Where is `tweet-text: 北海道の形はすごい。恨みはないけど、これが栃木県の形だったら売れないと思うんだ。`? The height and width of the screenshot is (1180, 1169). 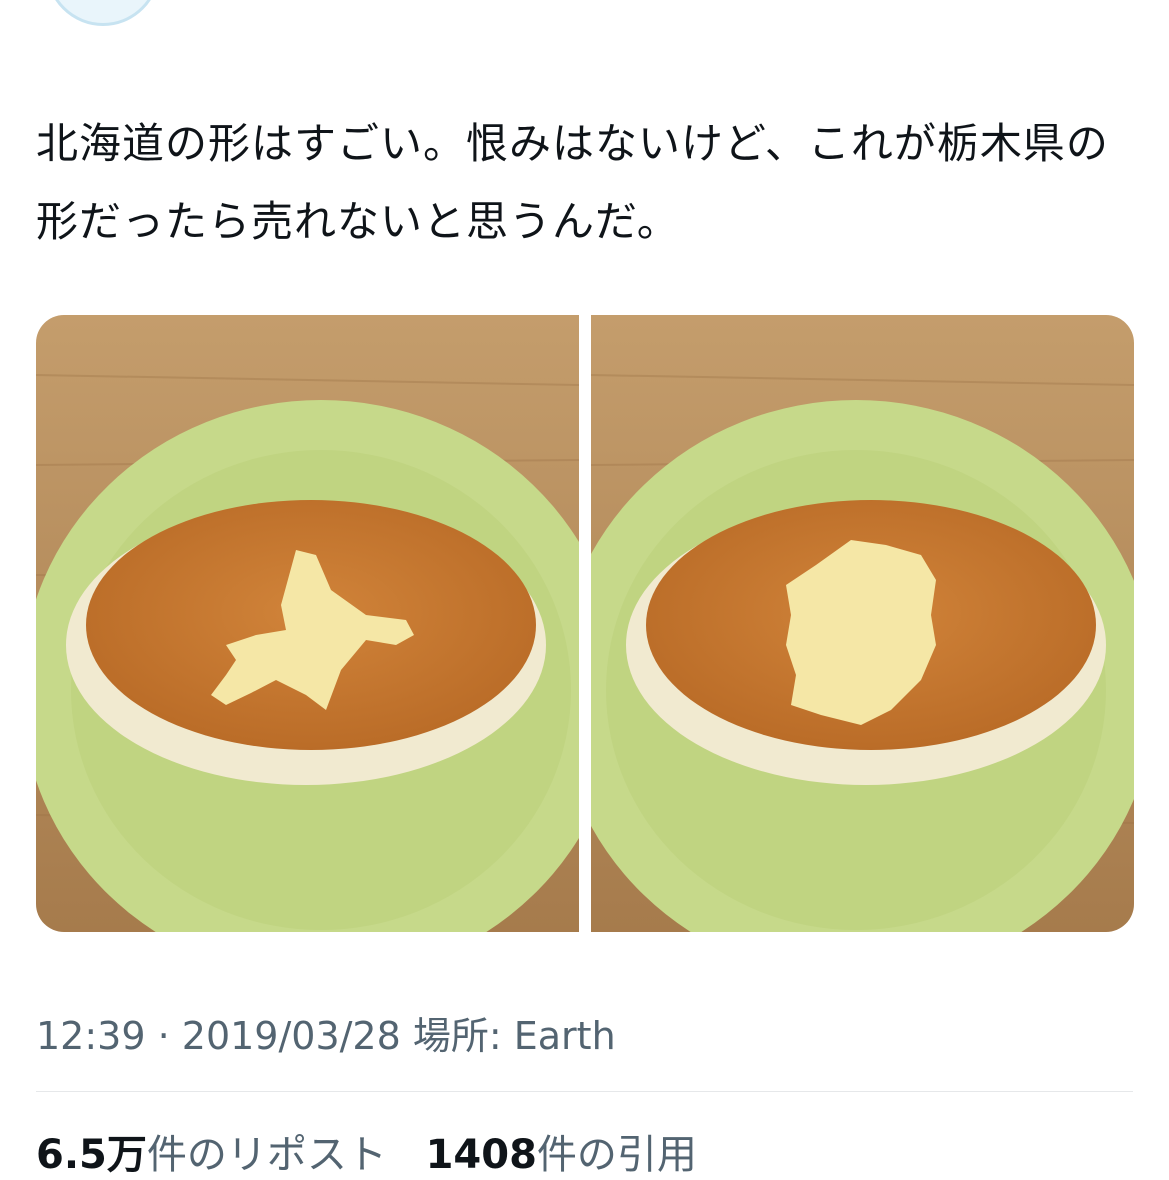 tweet-text: 北海道の形はすごい。恨みはないけど、これが栃木県の形だったら売れないと思うんだ。 is located at coordinates (572, 182).